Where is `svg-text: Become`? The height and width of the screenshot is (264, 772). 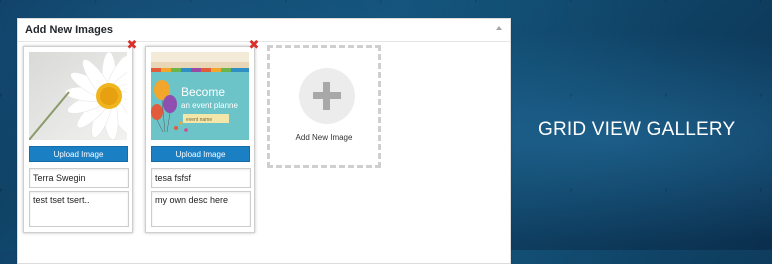 svg-text: Become is located at coordinates (203, 92).